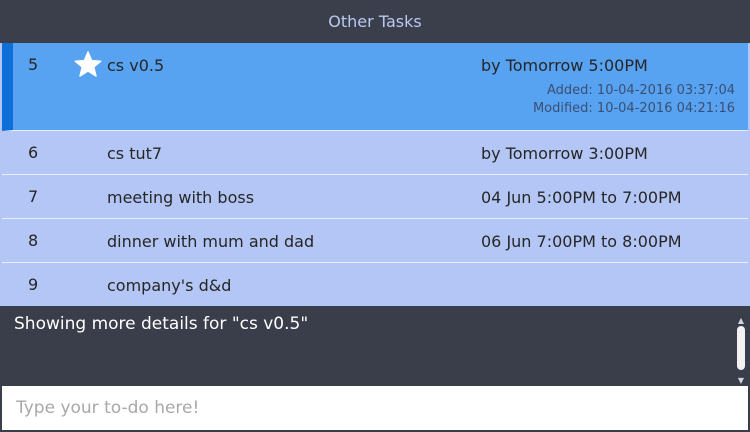 The width and height of the screenshot is (750, 432). Describe the element at coordinates (181, 197) in the screenshot. I see `task-title: meeting with boss` at that location.